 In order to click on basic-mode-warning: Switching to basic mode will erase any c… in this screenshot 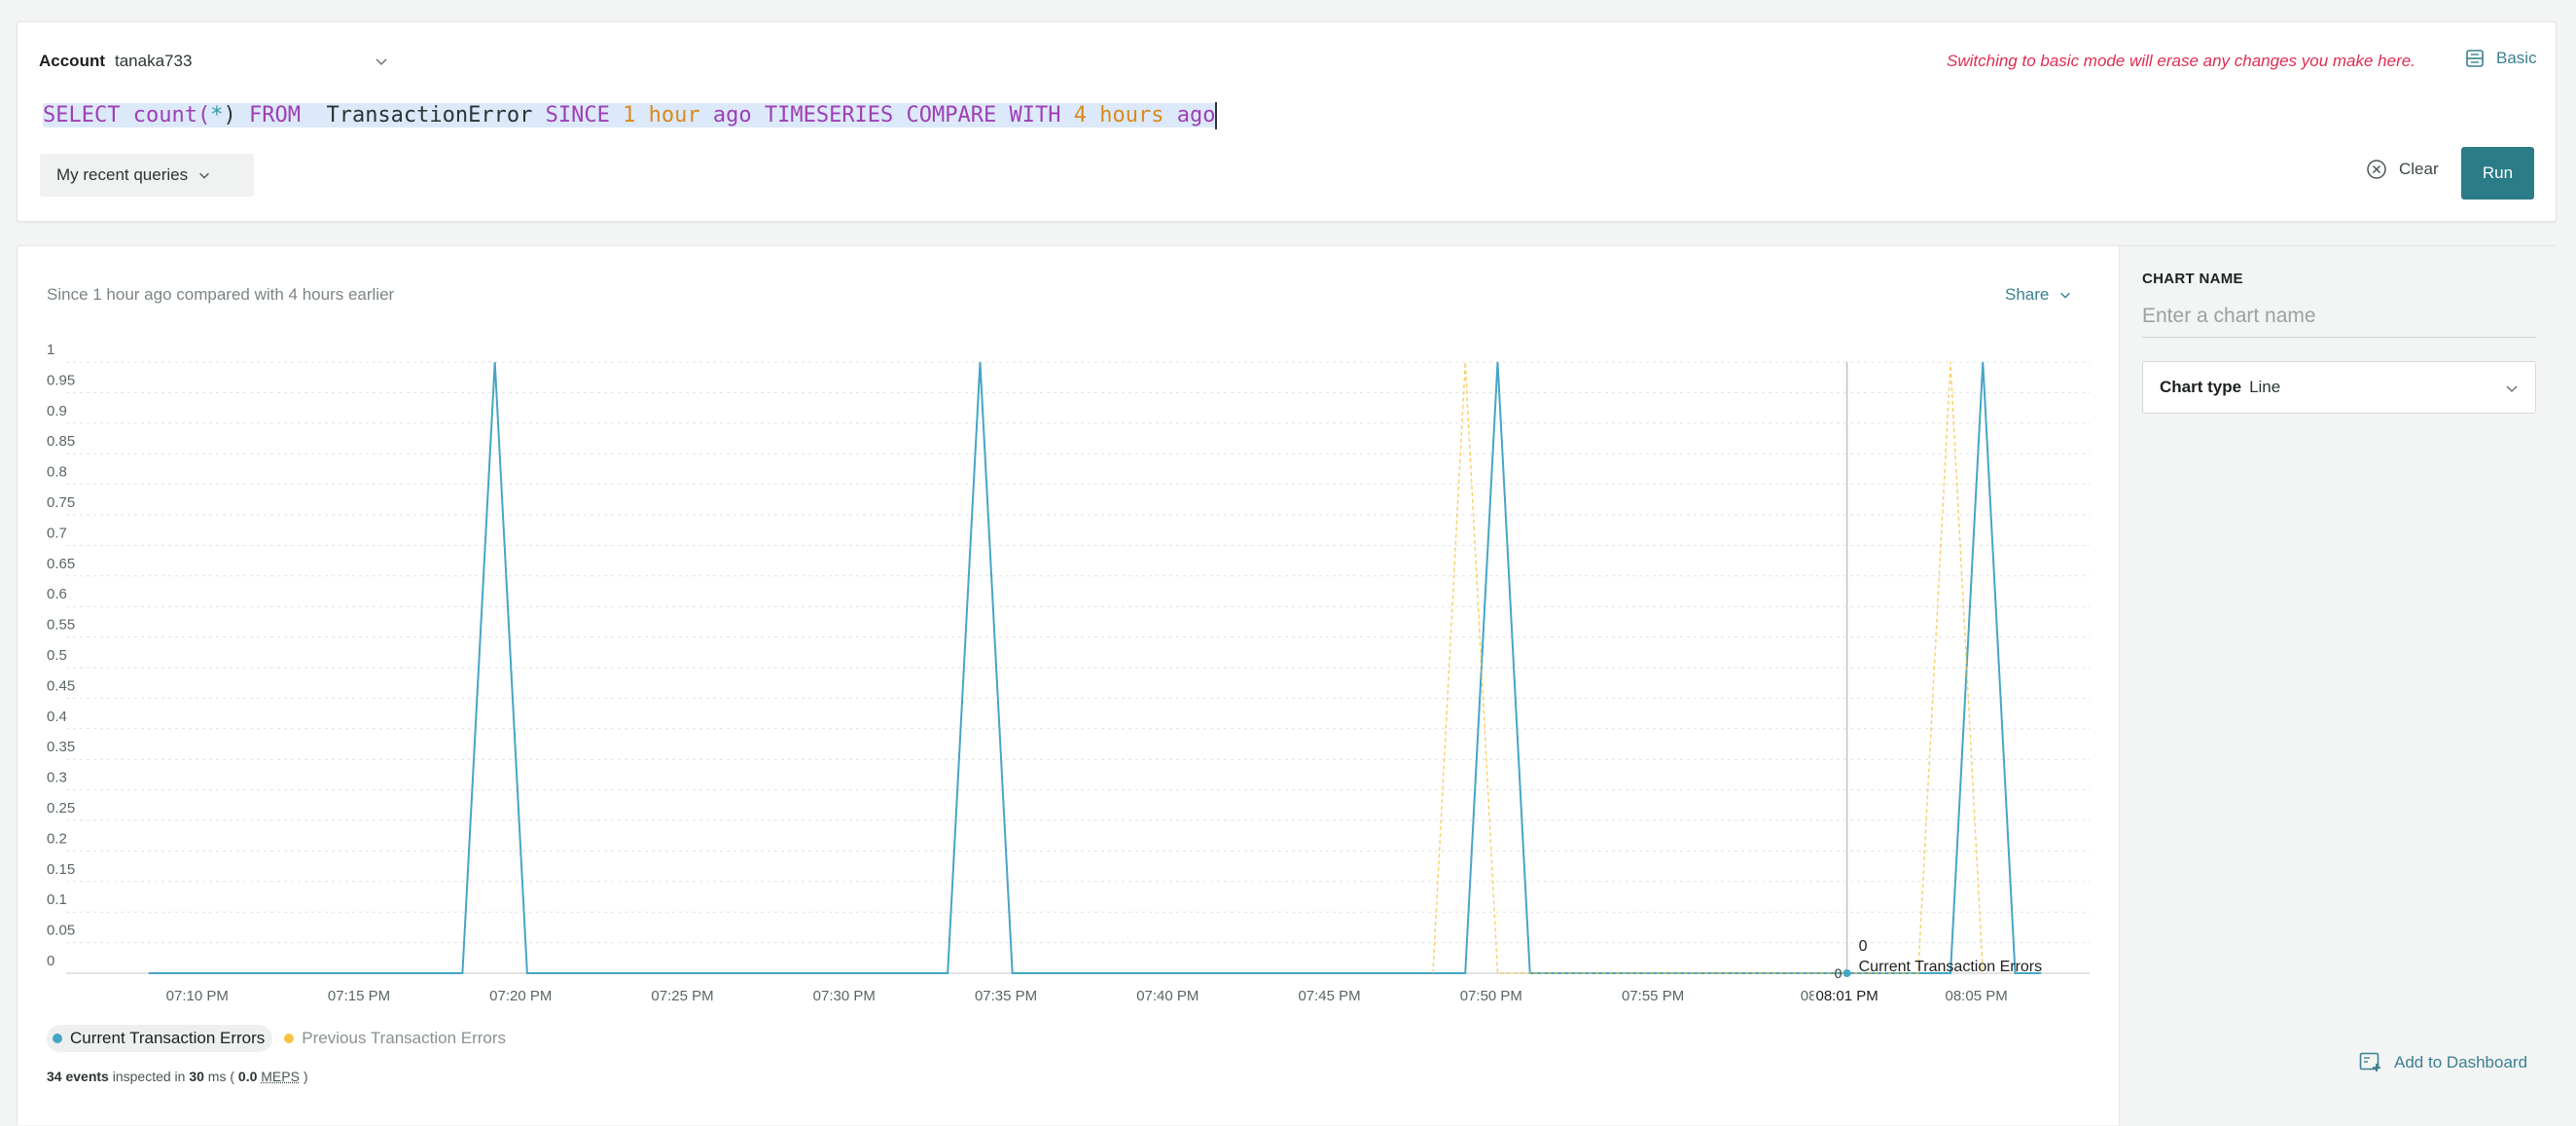, I will do `click(2181, 61)`.